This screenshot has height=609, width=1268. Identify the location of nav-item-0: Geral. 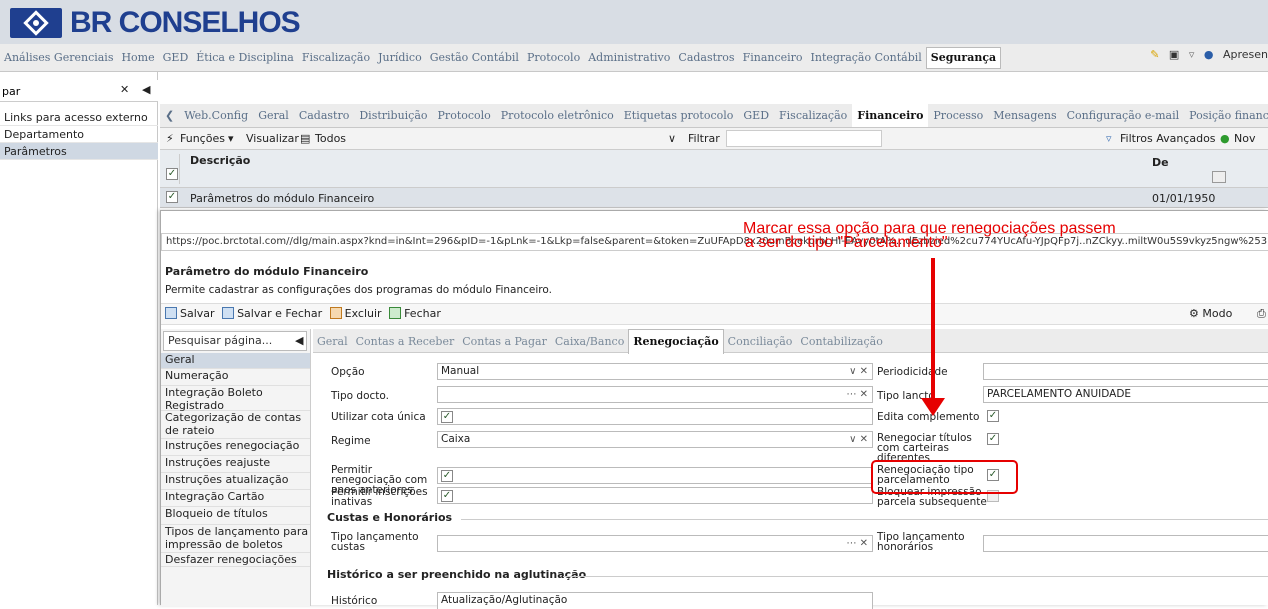
(235, 361).